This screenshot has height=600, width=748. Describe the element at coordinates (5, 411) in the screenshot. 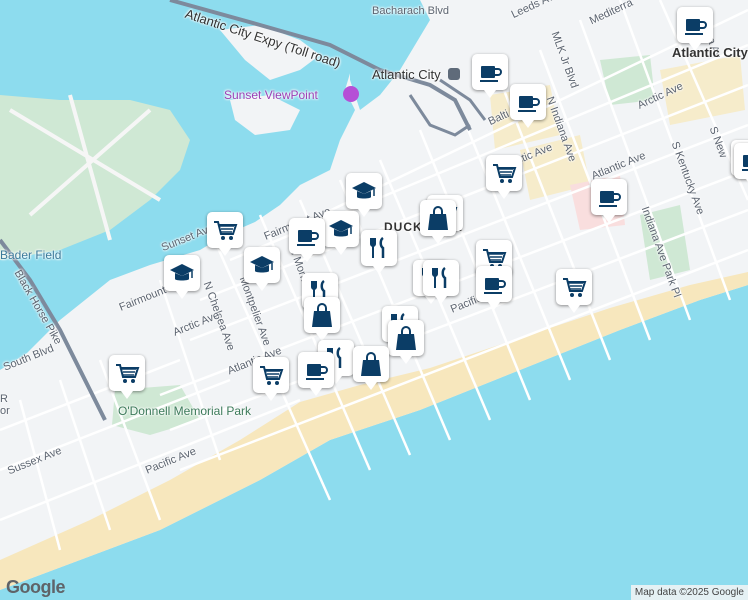

I see `label-cor: or` at that location.